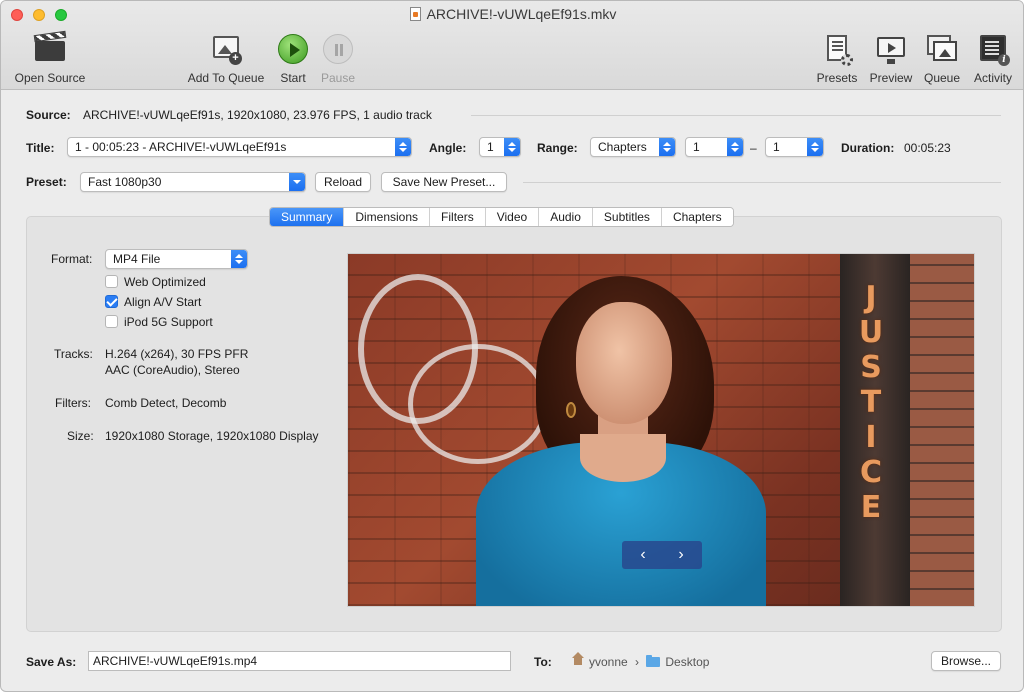 The height and width of the screenshot is (692, 1024). I want to click on activity-button: i Activity, so click(993, 58).